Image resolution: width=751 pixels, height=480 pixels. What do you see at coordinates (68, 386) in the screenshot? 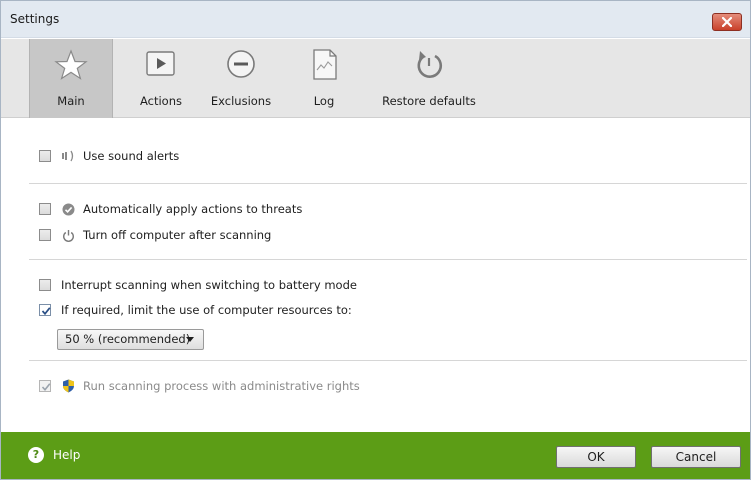
I see `uac-shield-icon` at bounding box center [68, 386].